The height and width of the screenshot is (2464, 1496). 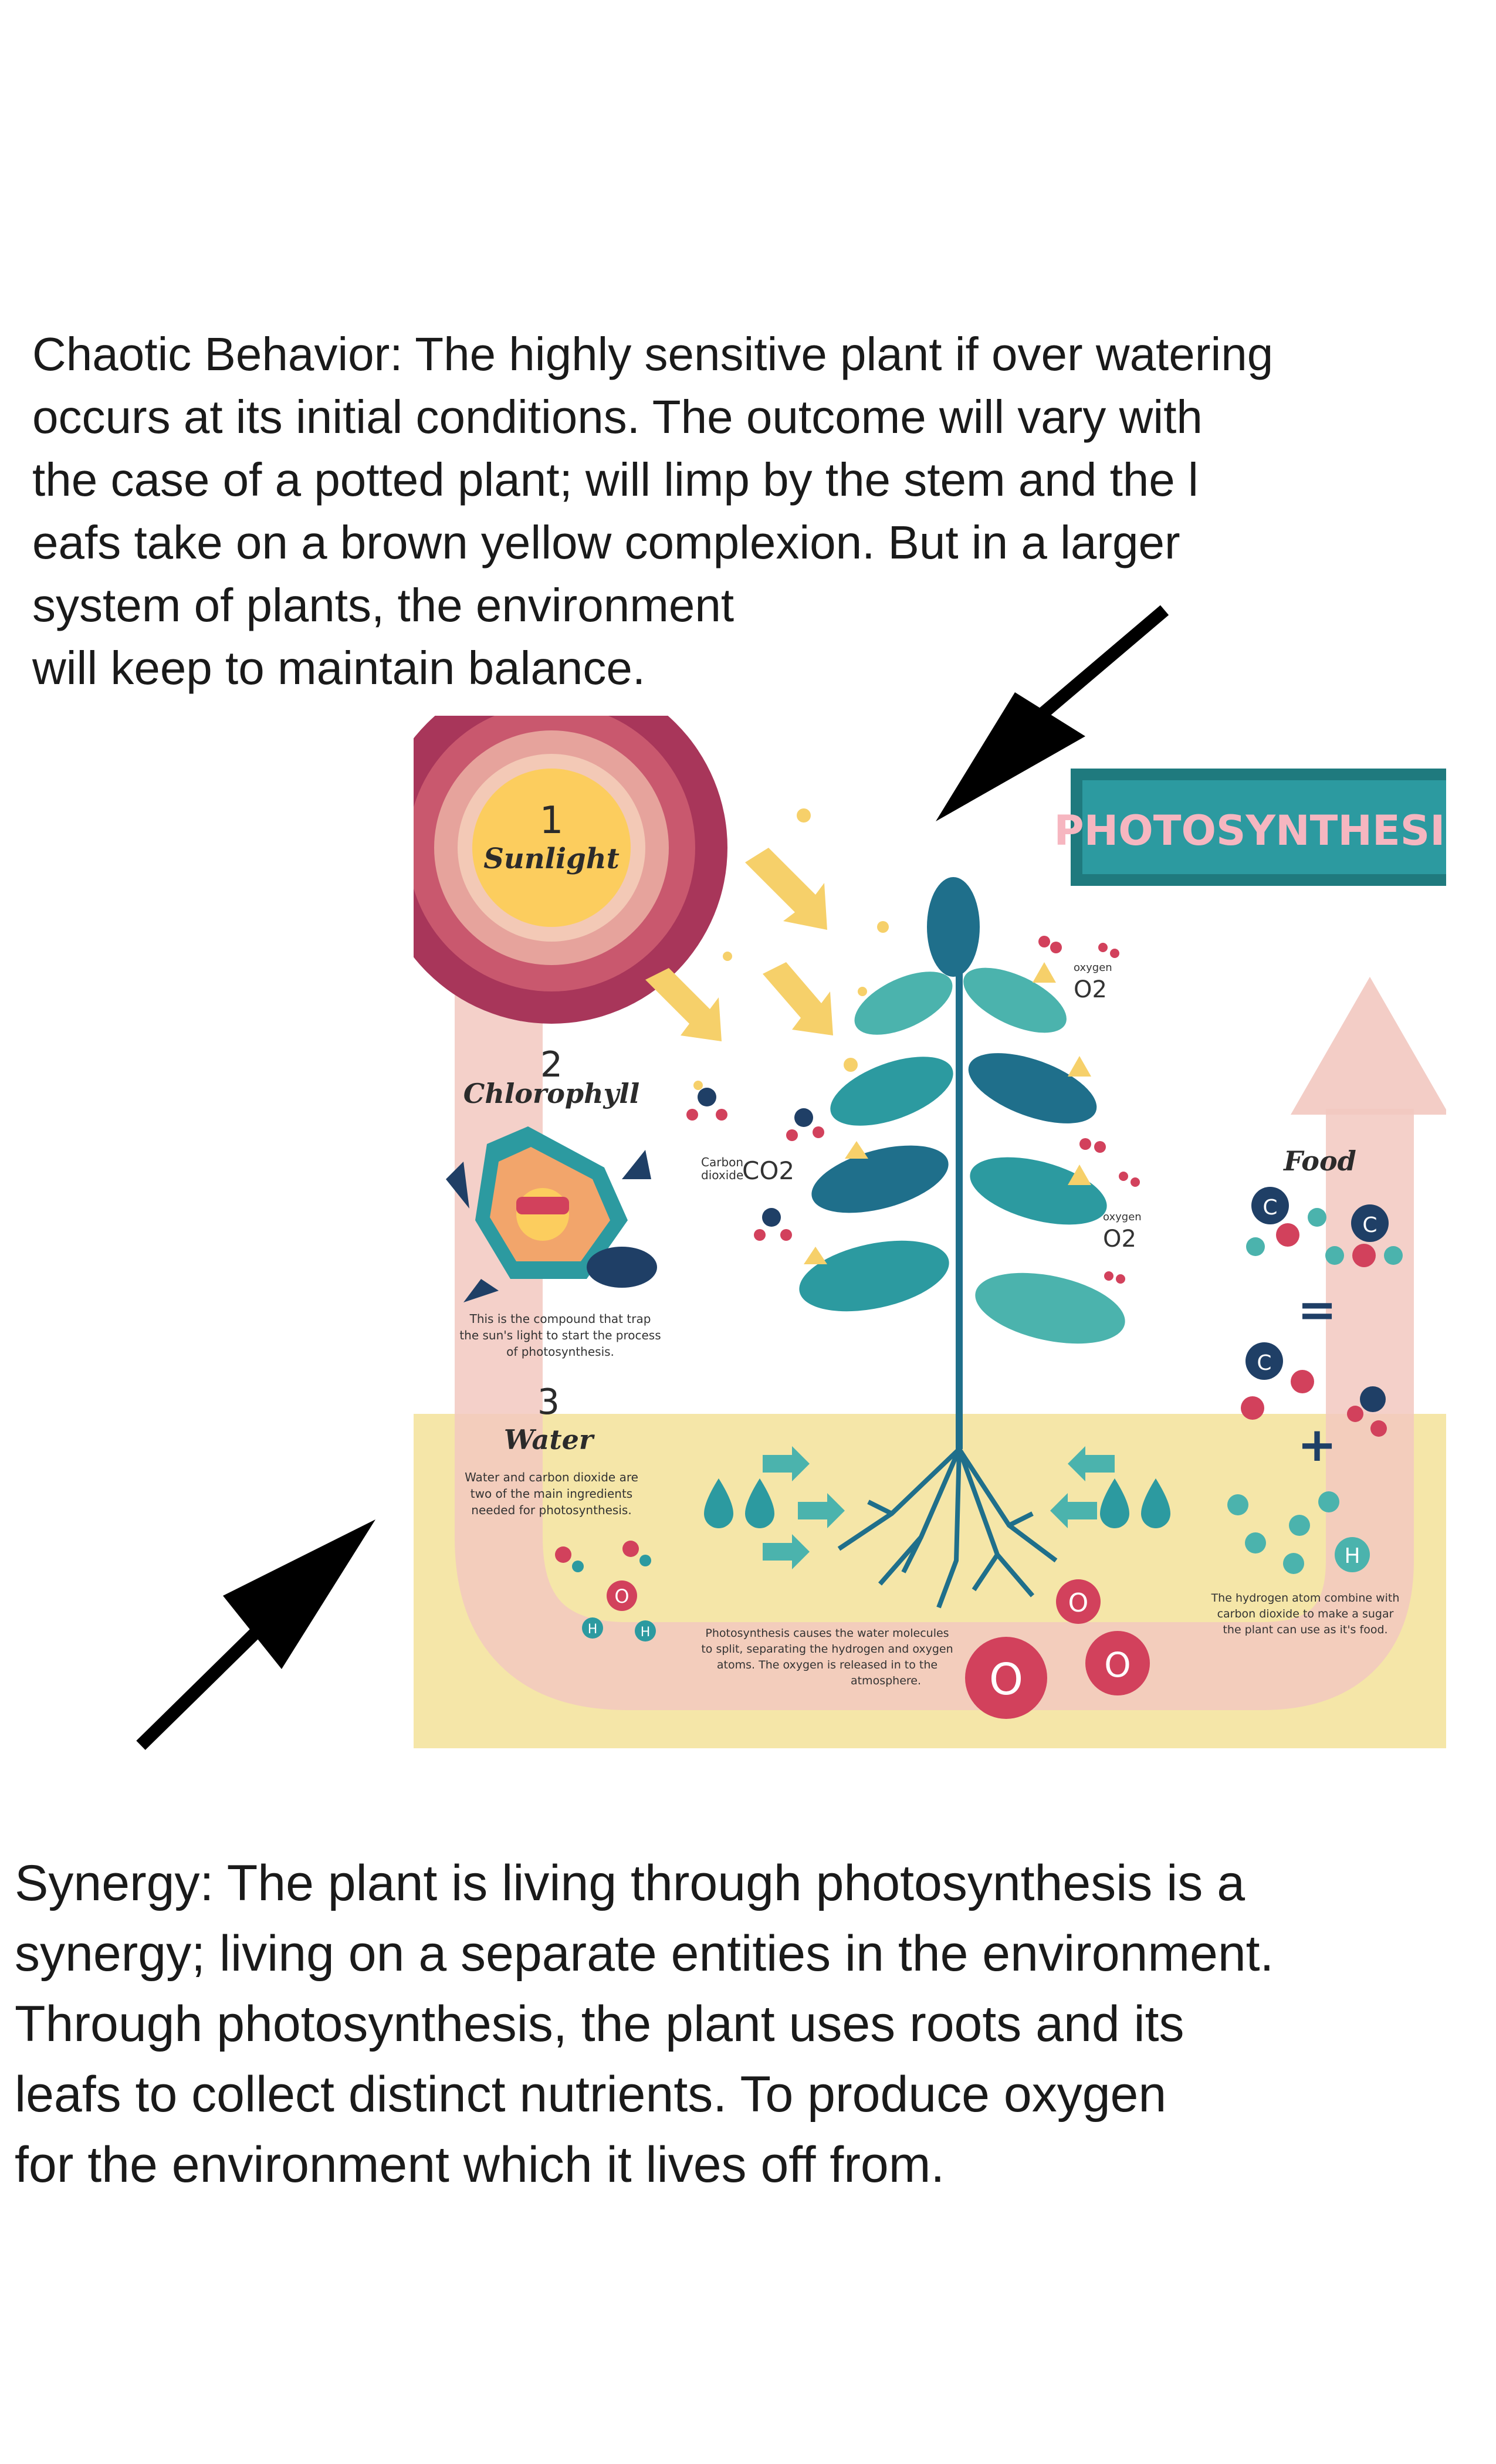 What do you see at coordinates (886, 1680) in the screenshot?
I see `split-desc-line: atmosphere.` at bounding box center [886, 1680].